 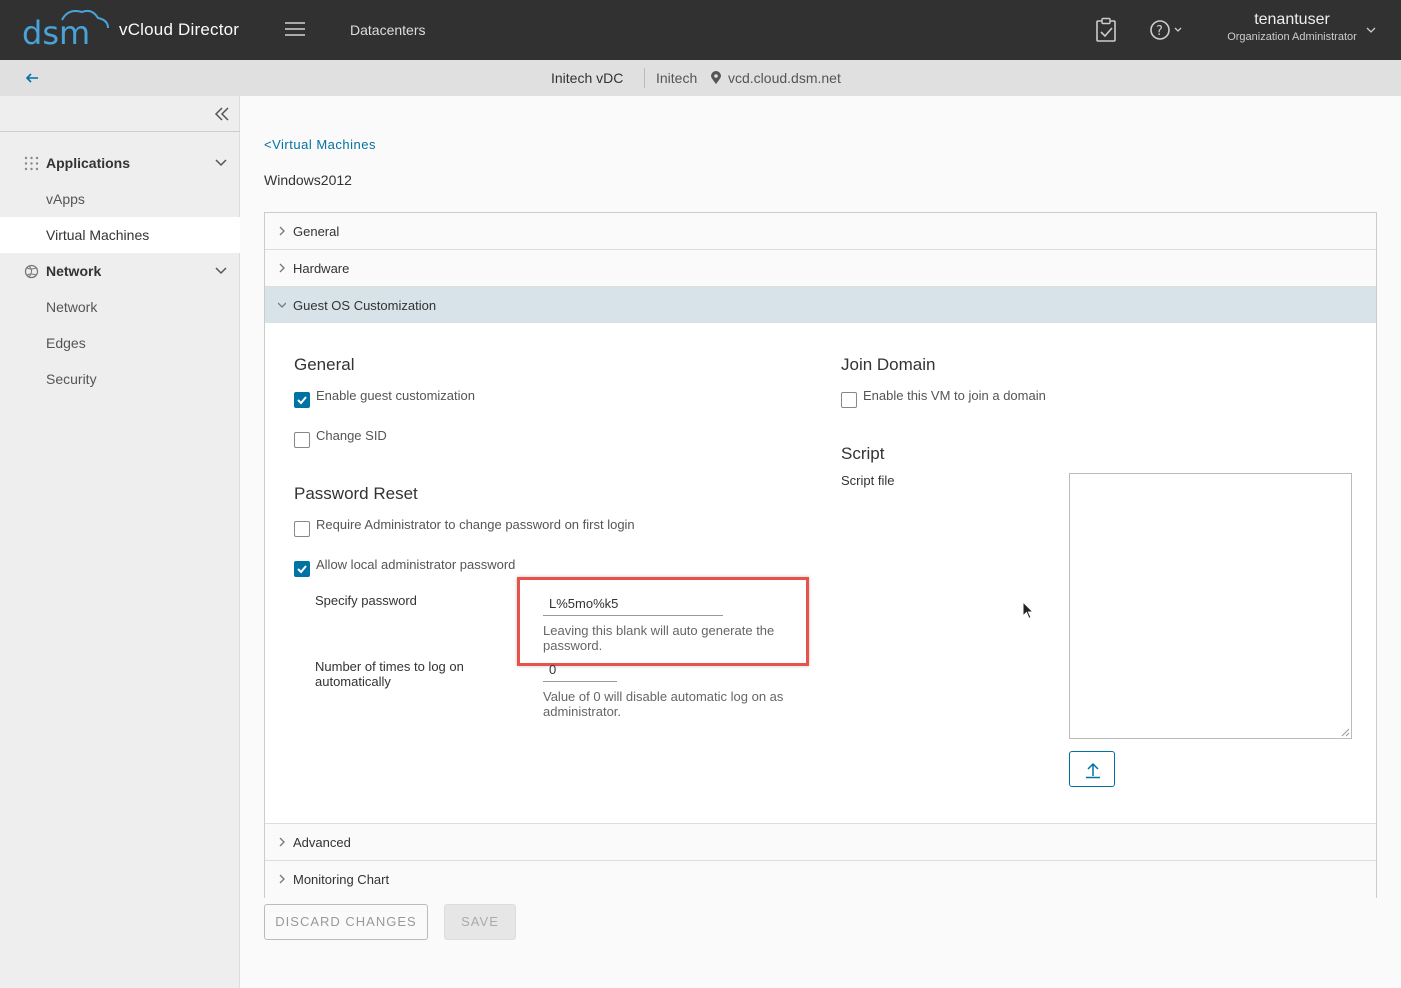 I want to click on sidebar-item-vapps: vApps, so click(x=120, y=199).